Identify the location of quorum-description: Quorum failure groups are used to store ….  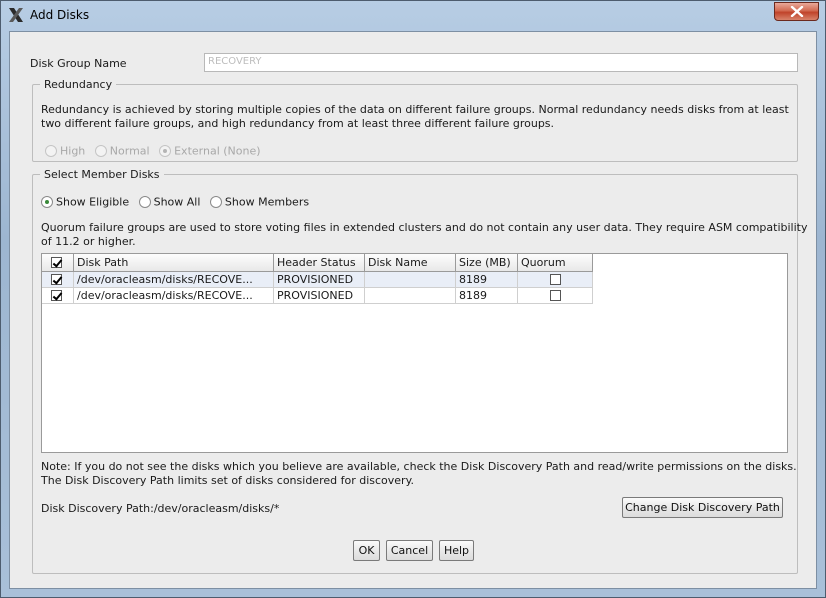
(424, 235).